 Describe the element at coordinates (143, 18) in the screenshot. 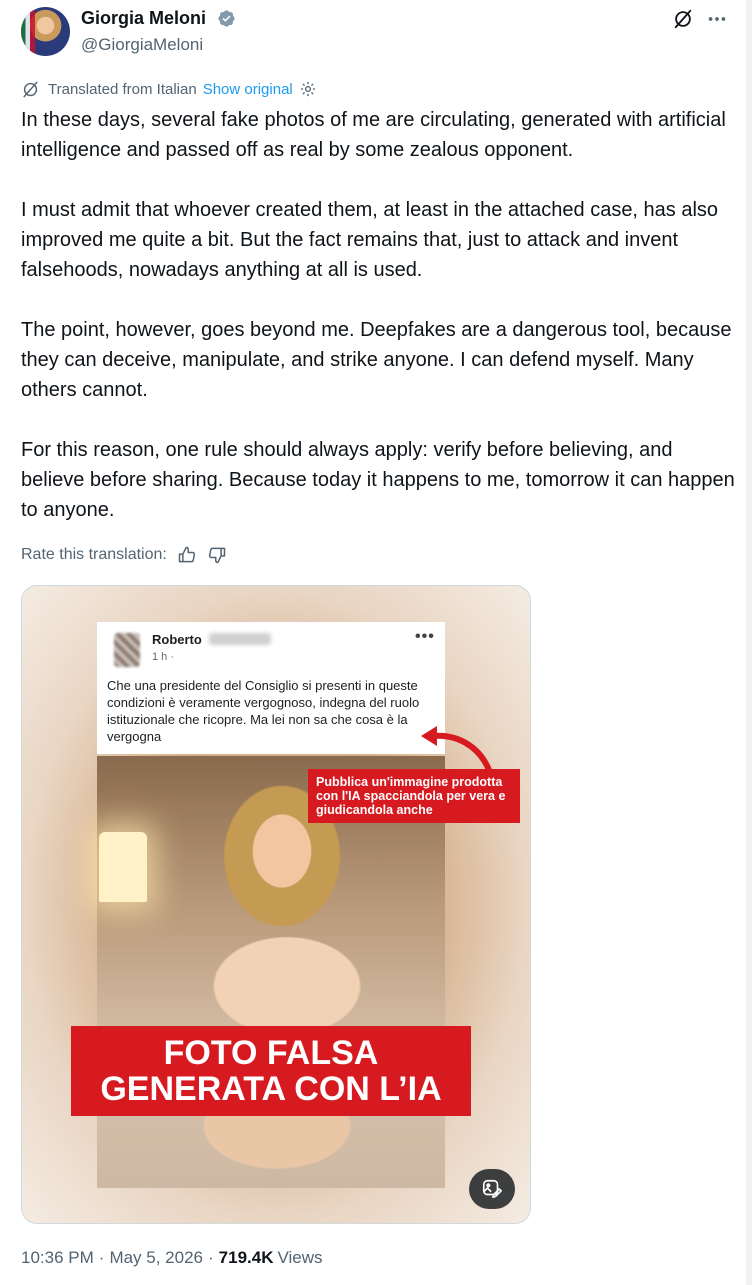

I see `author-name: Giorgia Meloni` at that location.